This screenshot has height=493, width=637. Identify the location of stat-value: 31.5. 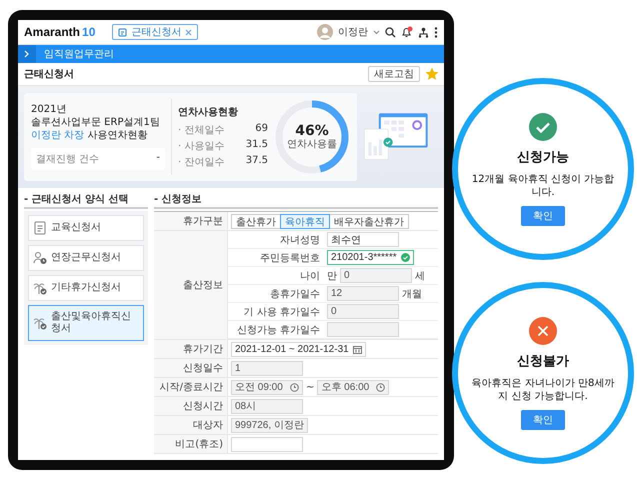
(257, 145).